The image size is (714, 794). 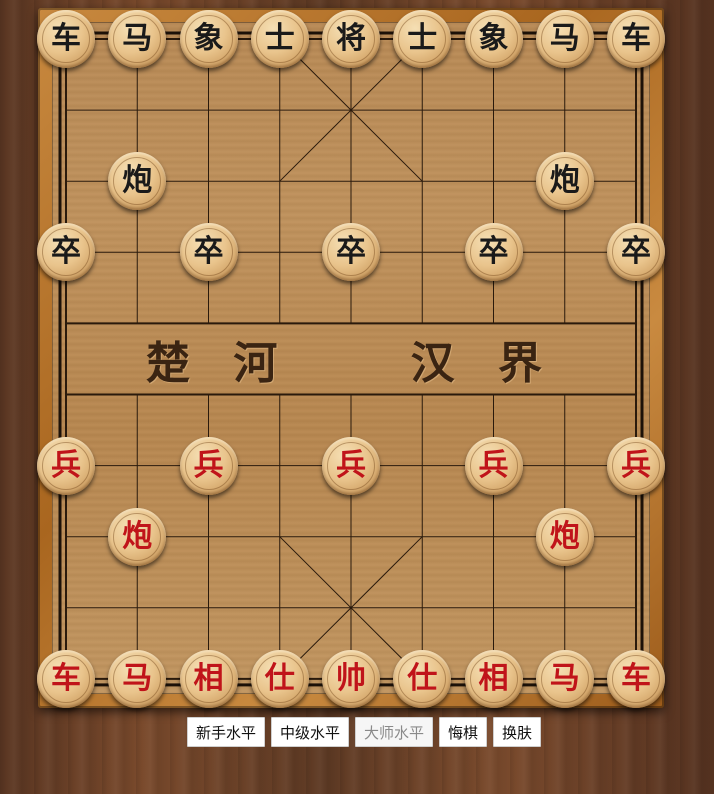 I want to click on piece-label: 帅, so click(x=351, y=678).